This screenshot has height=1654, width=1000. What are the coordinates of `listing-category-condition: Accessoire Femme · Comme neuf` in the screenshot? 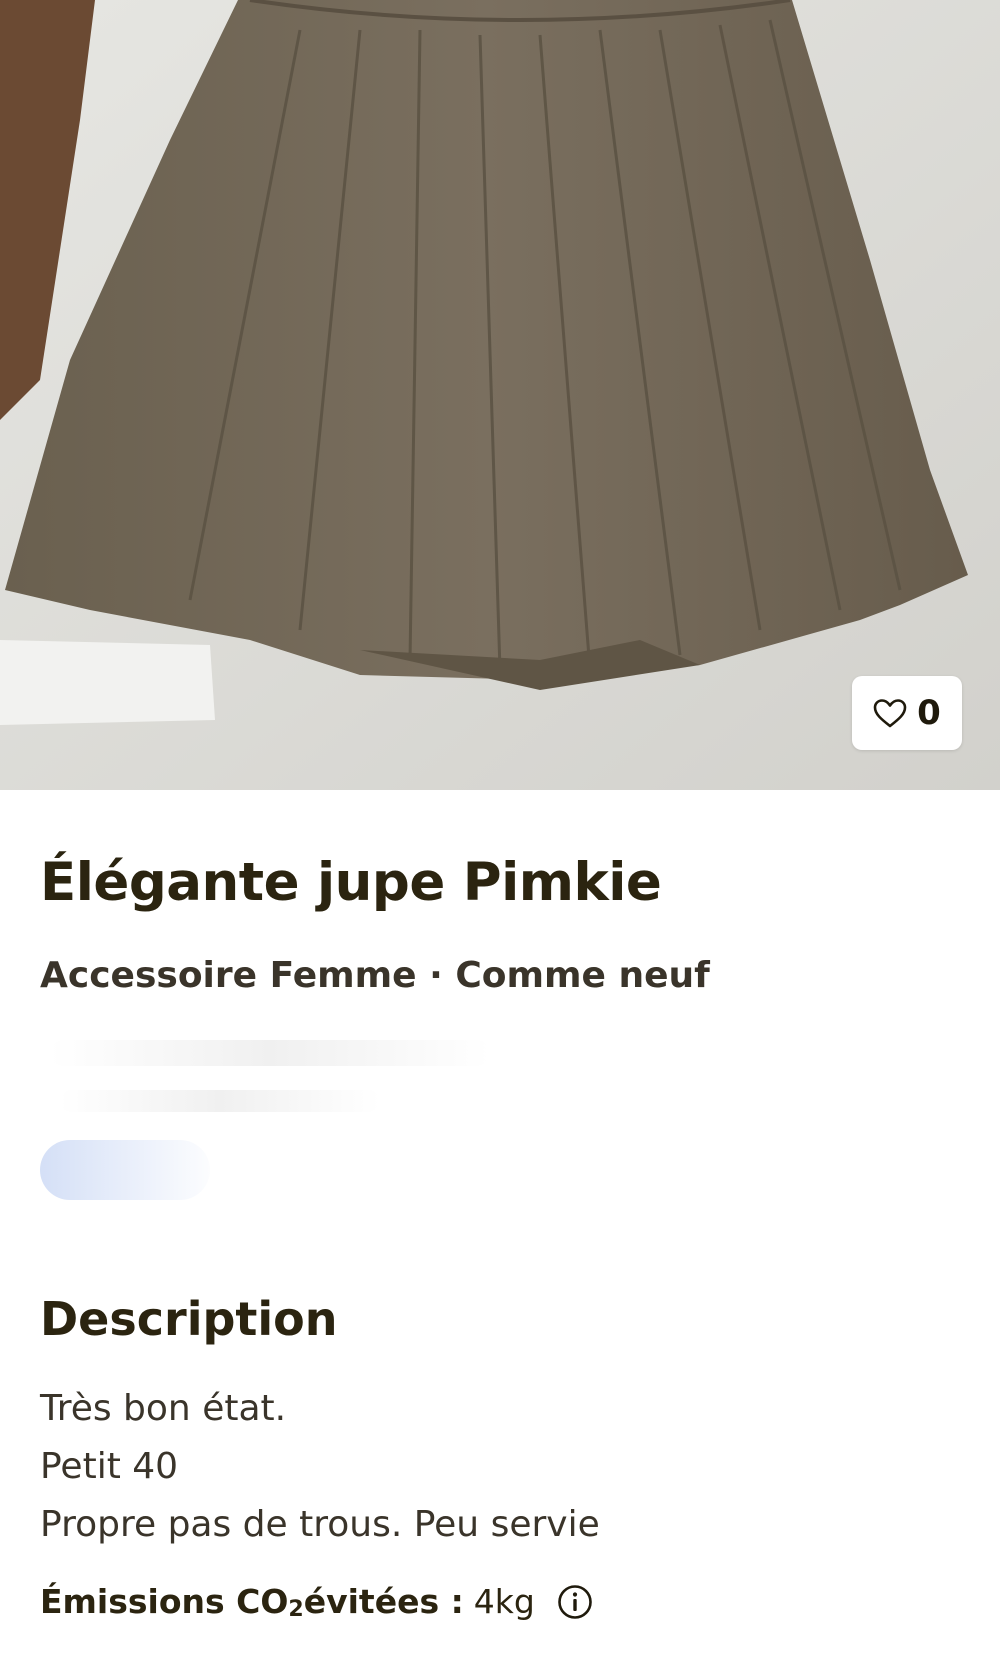 It's located at (375, 975).